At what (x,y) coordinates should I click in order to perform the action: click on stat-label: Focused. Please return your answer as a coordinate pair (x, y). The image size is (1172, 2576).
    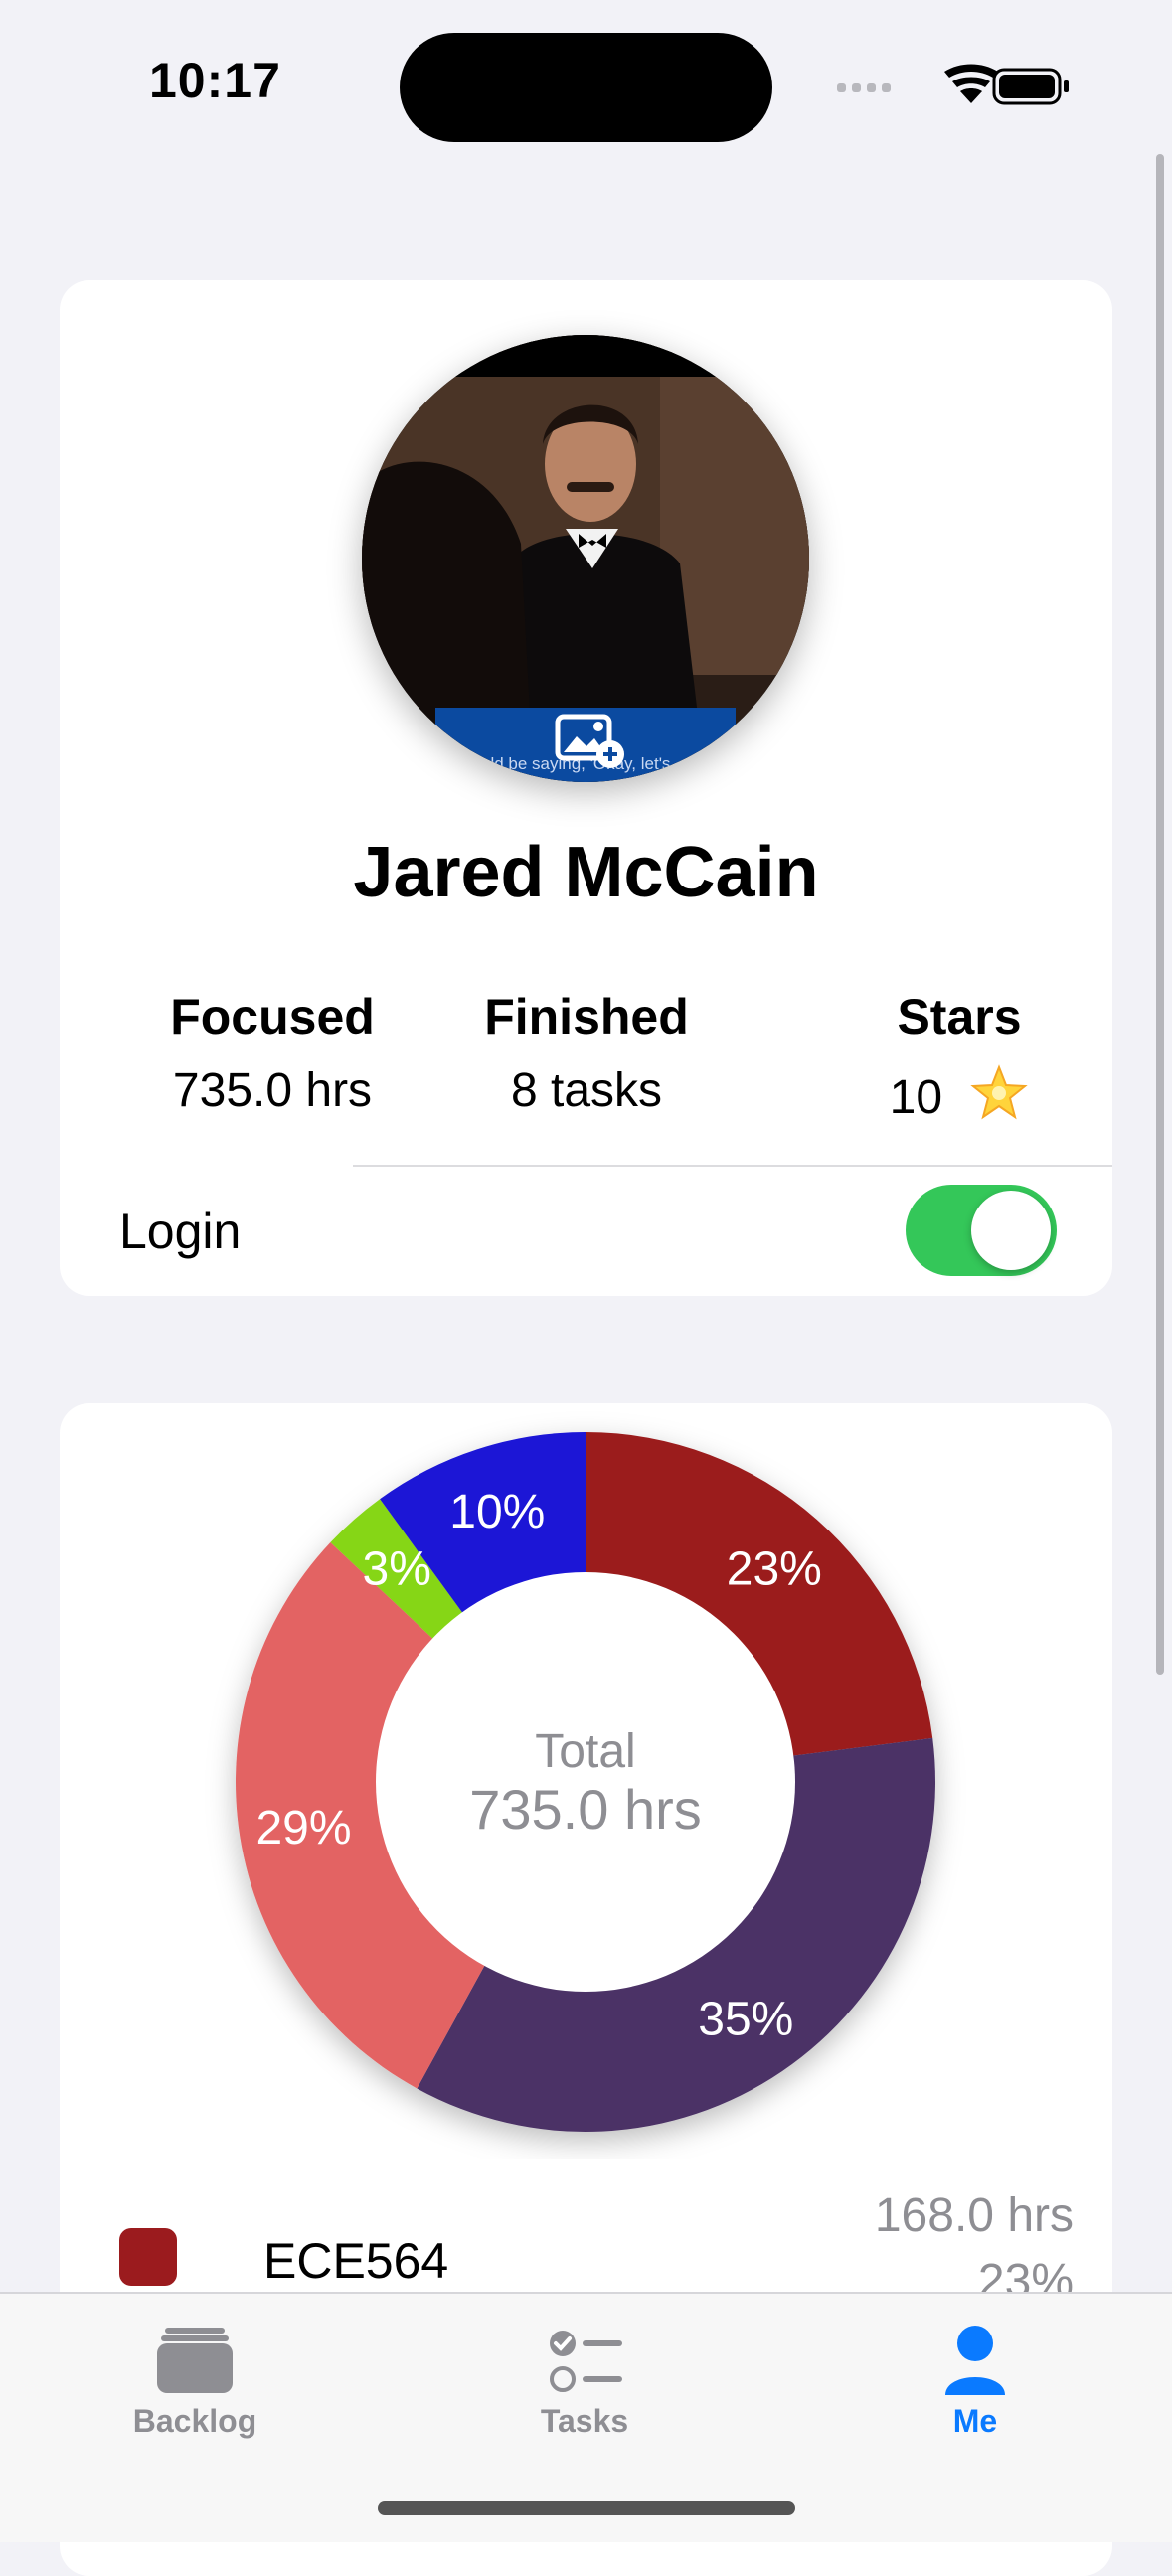
    Looking at the image, I should click on (273, 1017).